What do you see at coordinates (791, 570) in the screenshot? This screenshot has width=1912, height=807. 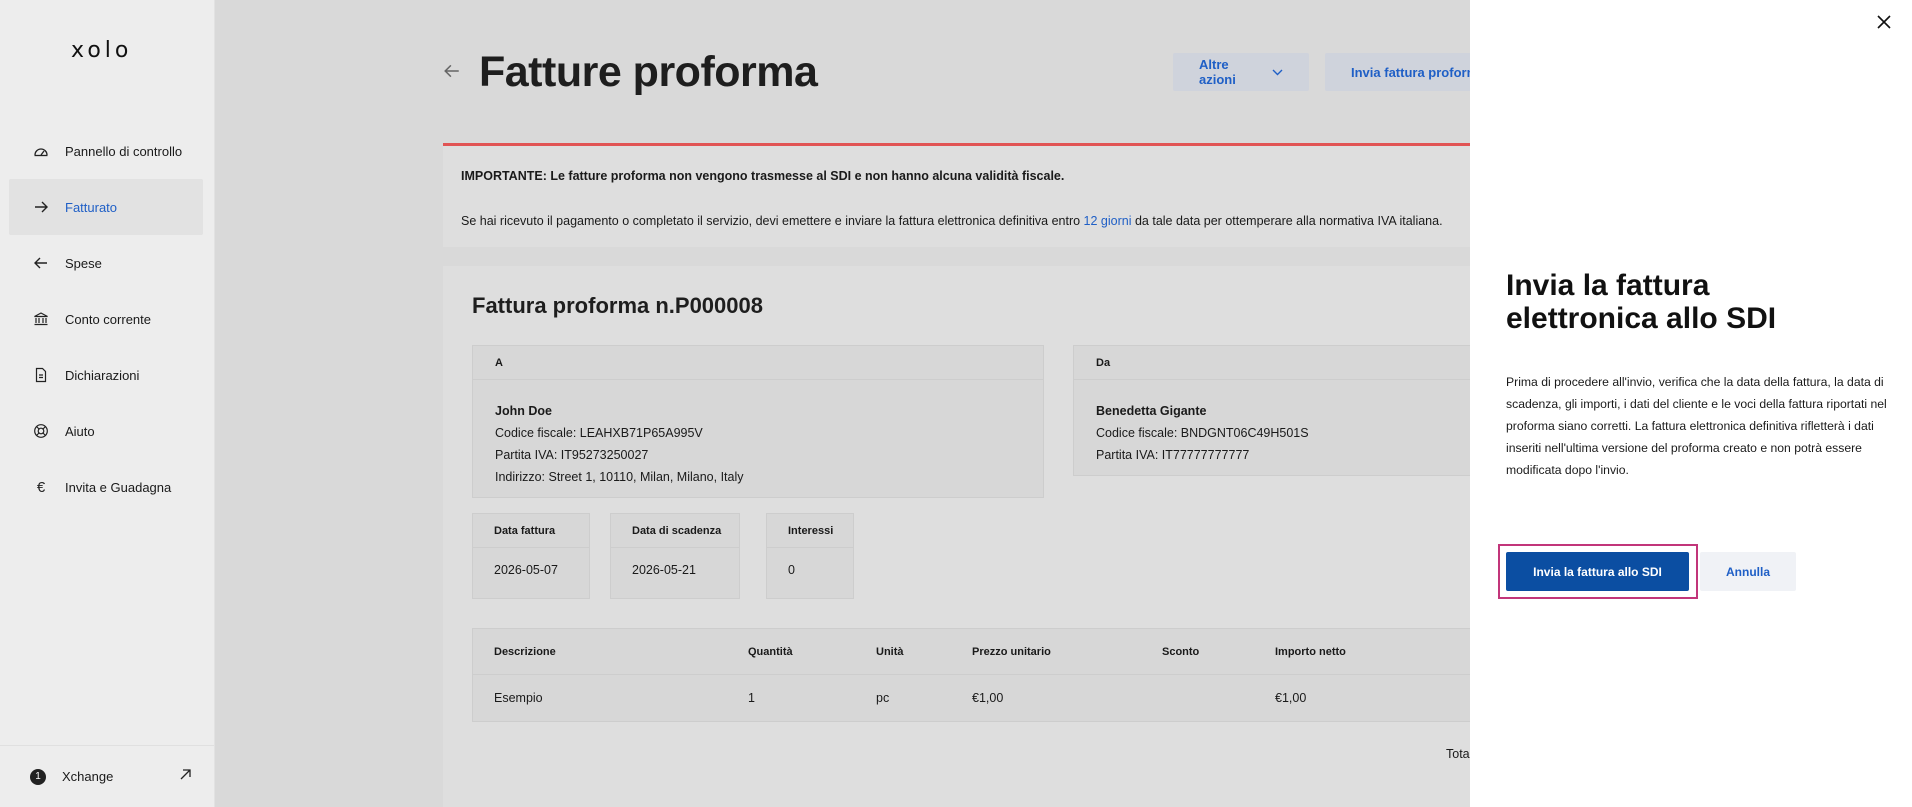 I see `interest-value: 0` at bounding box center [791, 570].